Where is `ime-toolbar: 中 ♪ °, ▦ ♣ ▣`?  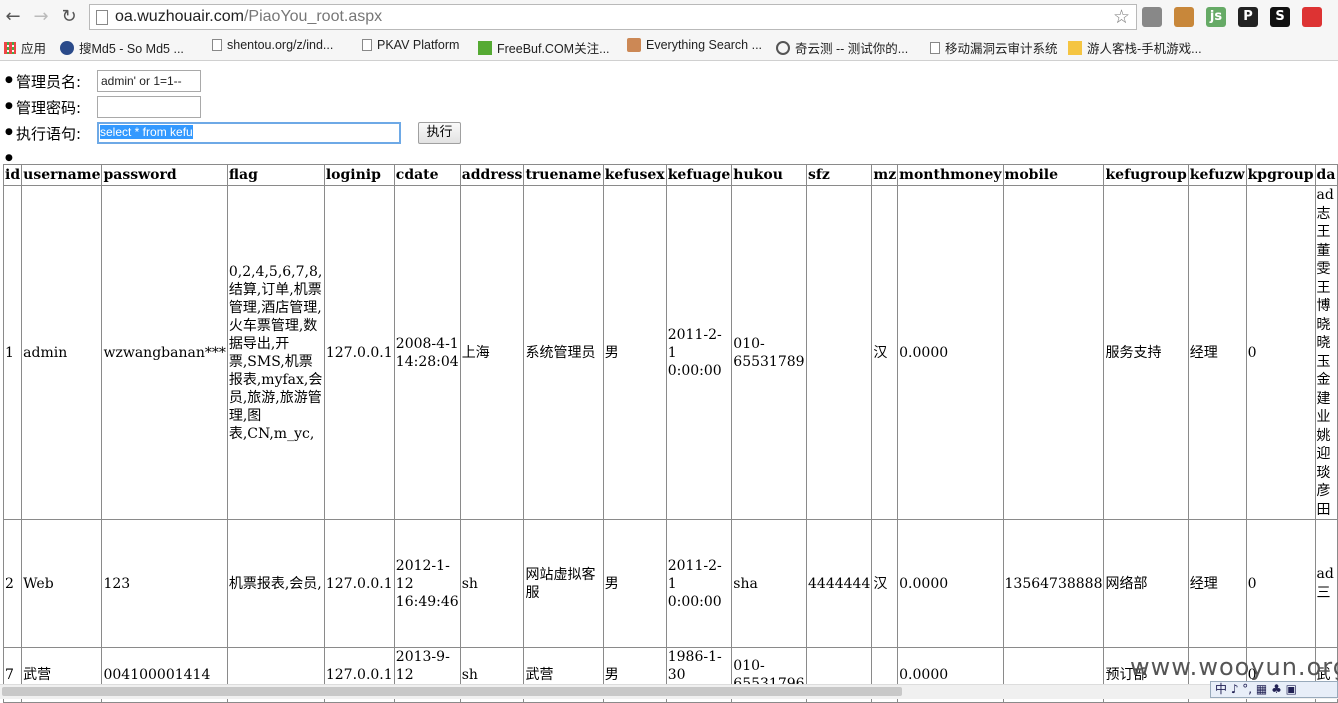
ime-toolbar: 中 ♪ °, ▦ ♣ ▣ is located at coordinates (1274, 689).